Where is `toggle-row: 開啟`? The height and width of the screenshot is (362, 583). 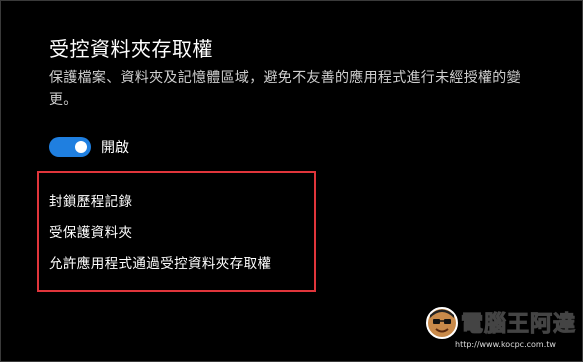 toggle-row: 開啟 is located at coordinates (89, 147).